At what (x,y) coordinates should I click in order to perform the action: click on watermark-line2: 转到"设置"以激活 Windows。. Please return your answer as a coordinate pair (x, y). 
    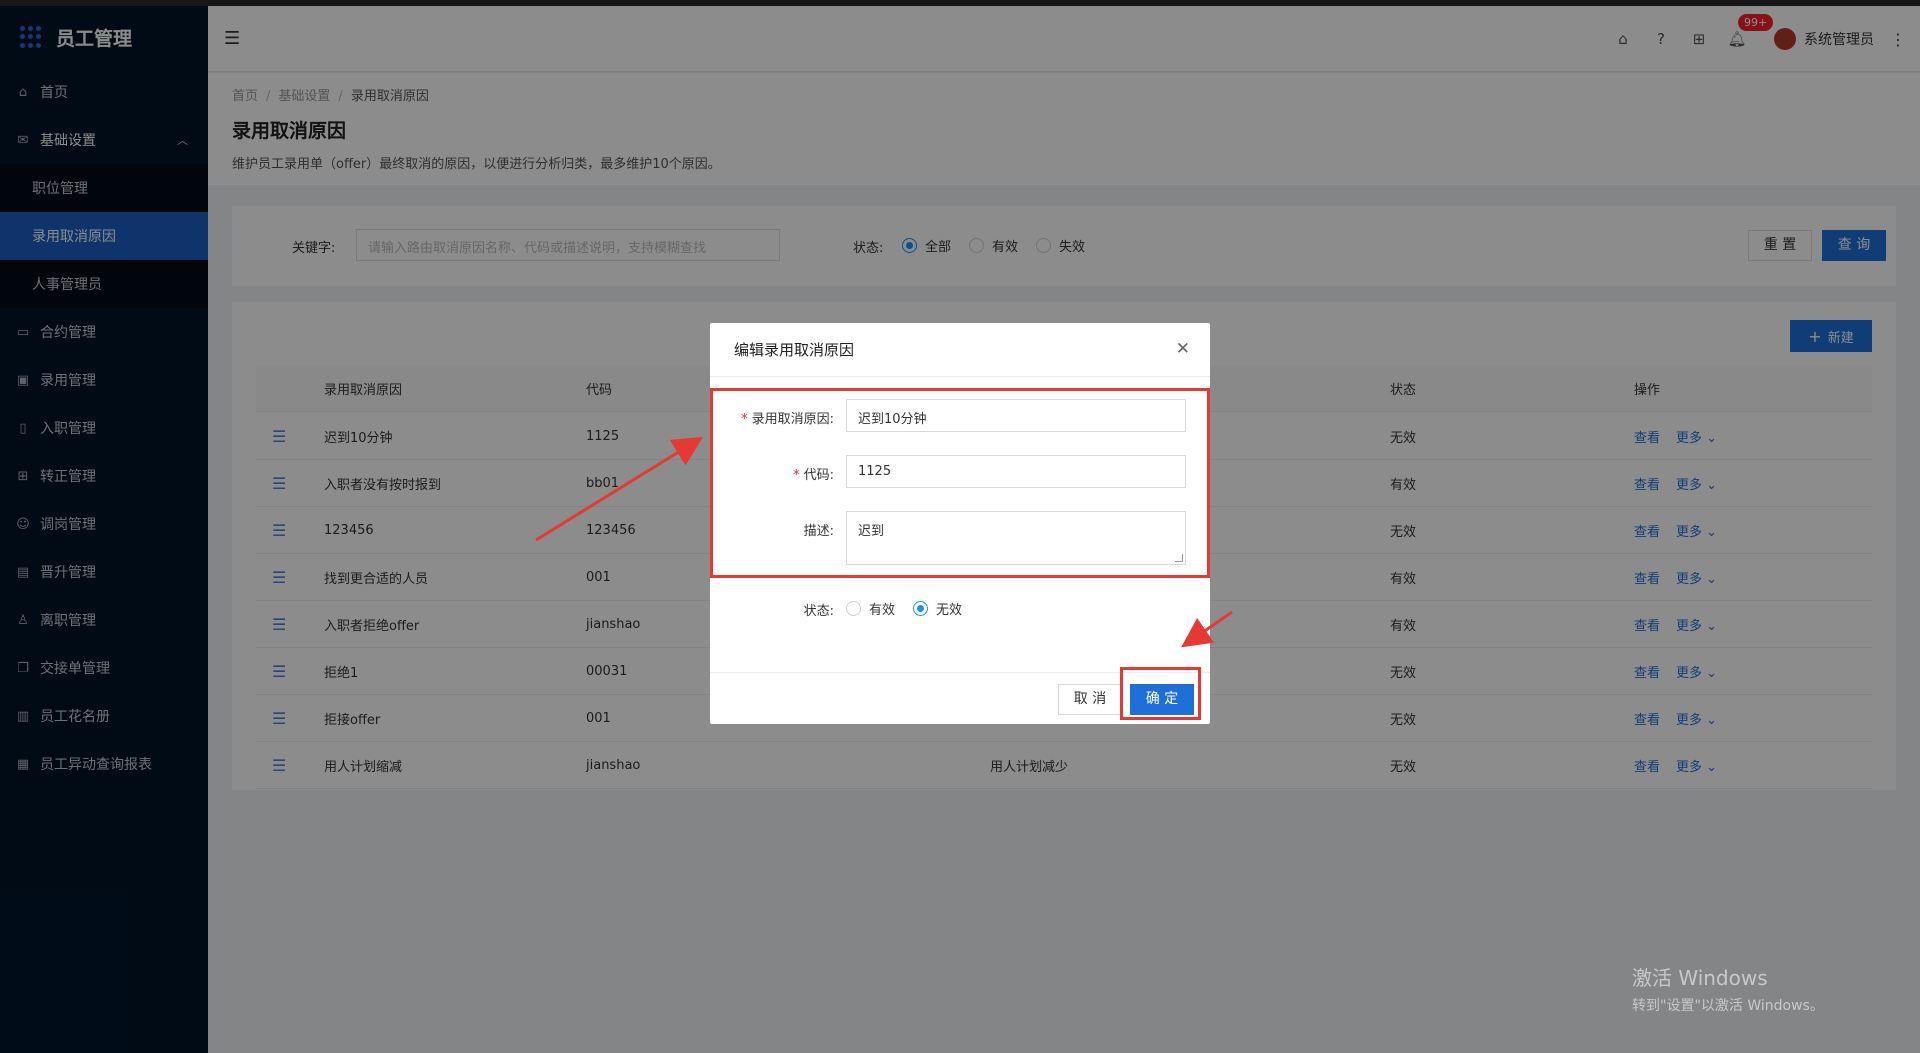
    Looking at the image, I should click on (1728, 1006).